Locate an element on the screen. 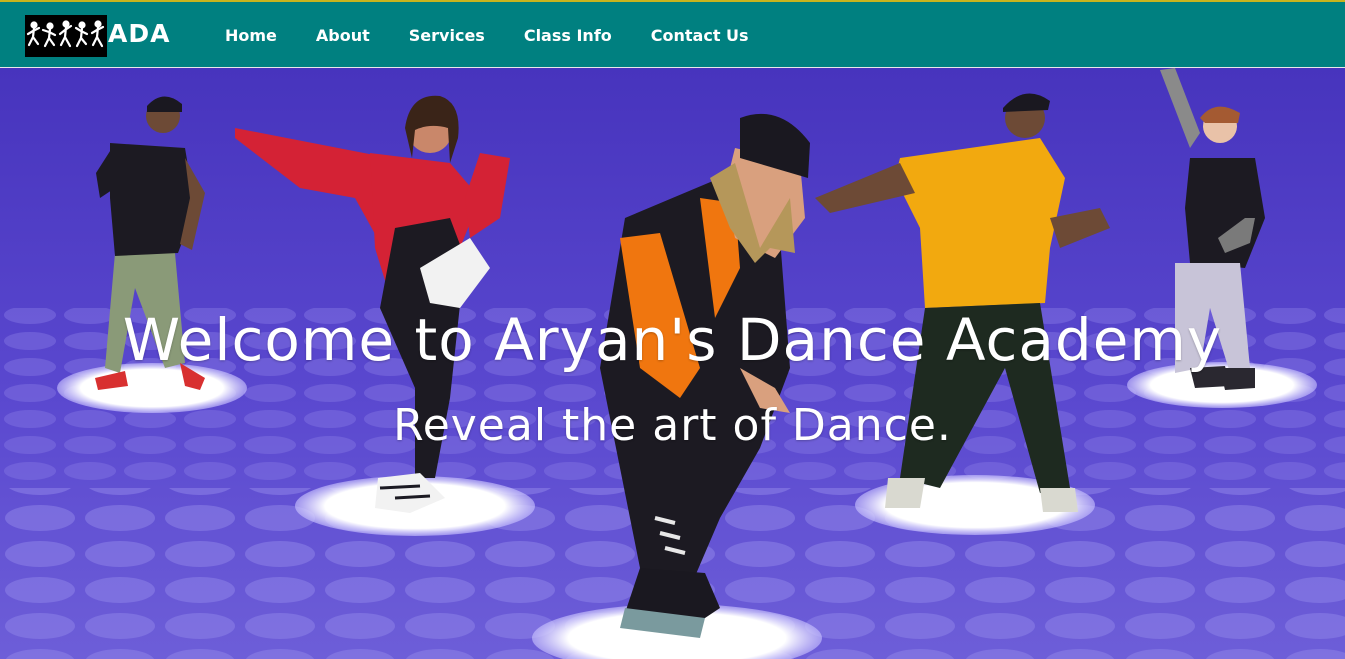 This screenshot has width=1345, height=659. hero-title: Welcome to Aryan's Dance Academy is located at coordinates (672, 340).